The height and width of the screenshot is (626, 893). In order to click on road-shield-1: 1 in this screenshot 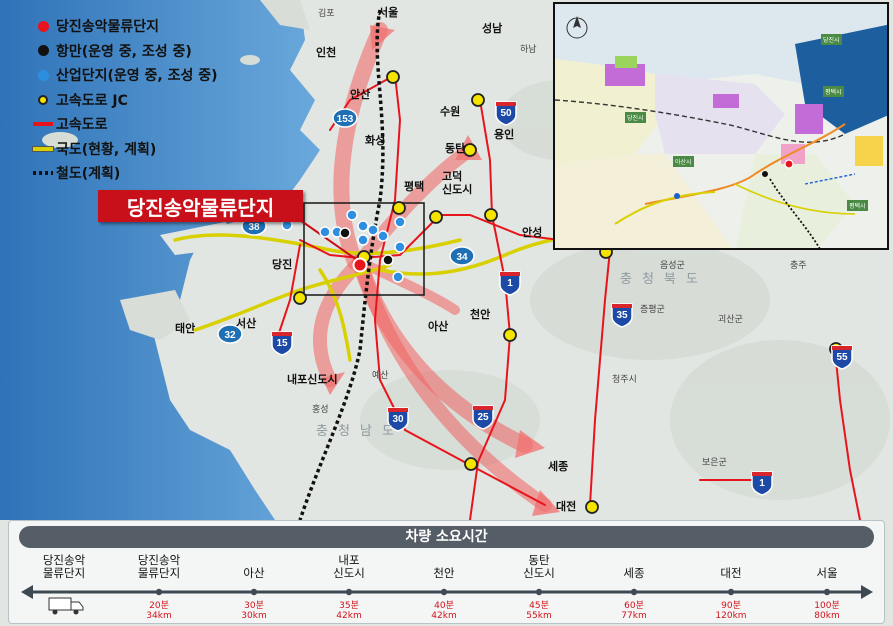, I will do `click(510, 283)`.